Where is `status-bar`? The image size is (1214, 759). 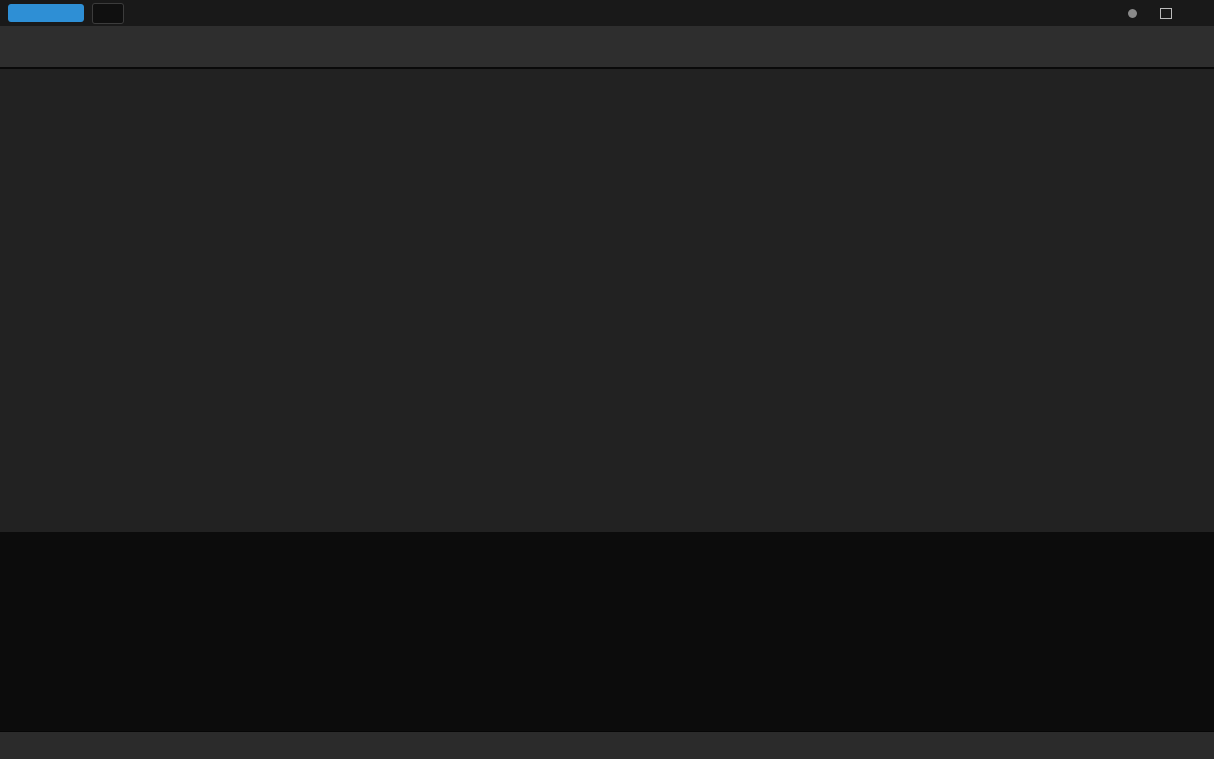
status-bar is located at coordinates (607, 745).